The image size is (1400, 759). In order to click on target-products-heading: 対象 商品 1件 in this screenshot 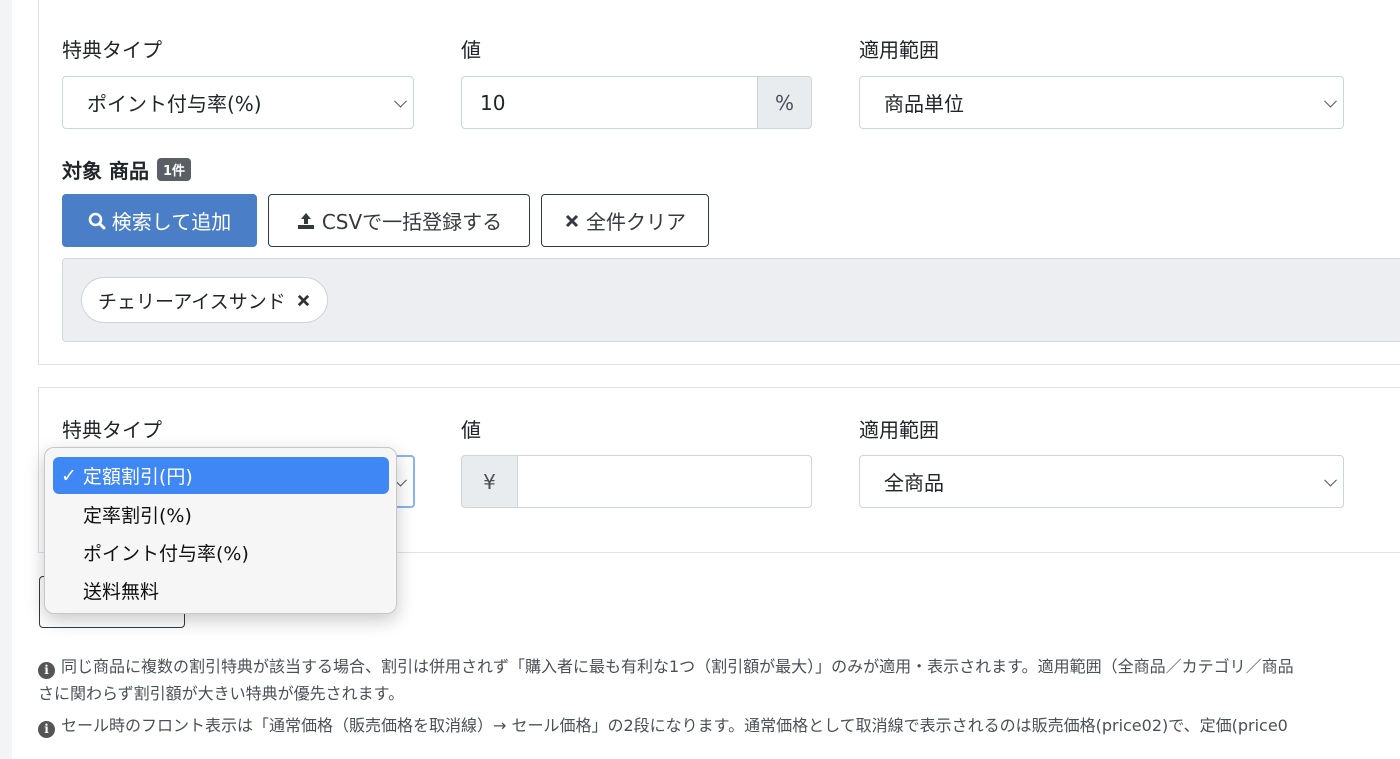, I will do `click(127, 169)`.